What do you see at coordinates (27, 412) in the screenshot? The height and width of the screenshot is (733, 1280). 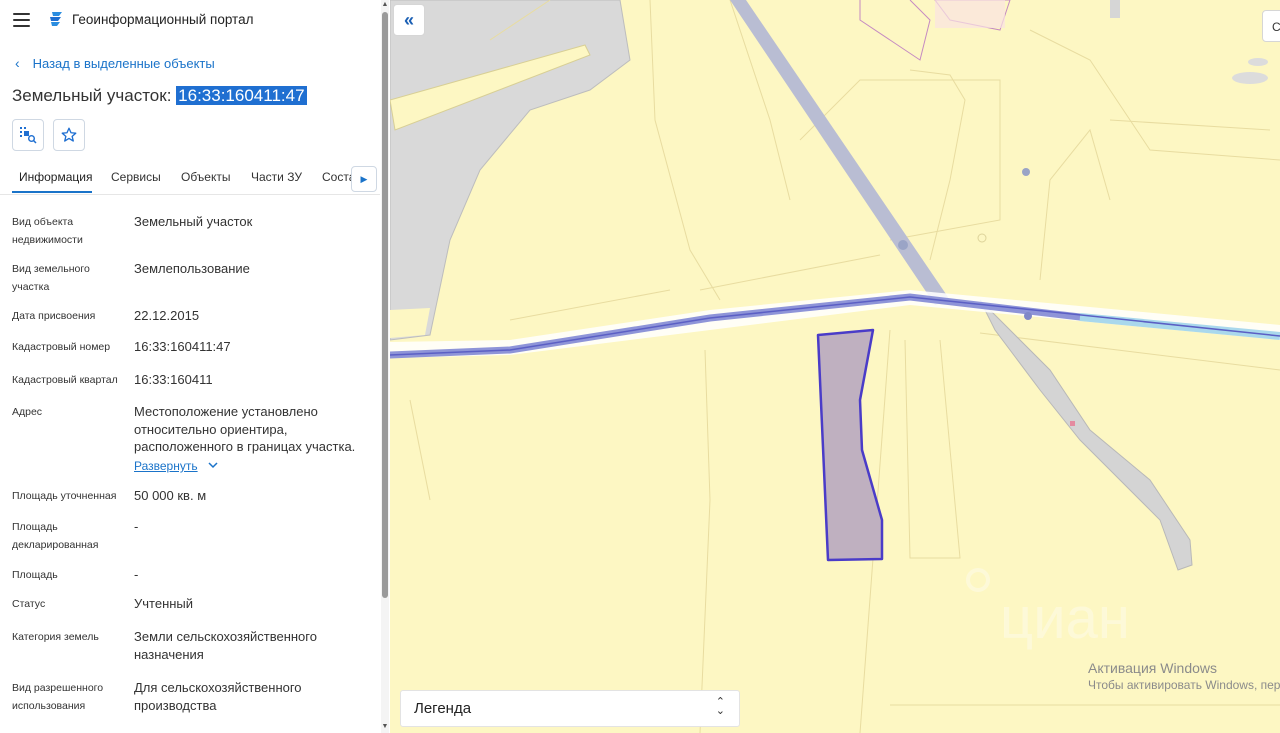 I see `detail-label: Адрес` at bounding box center [27, 412].